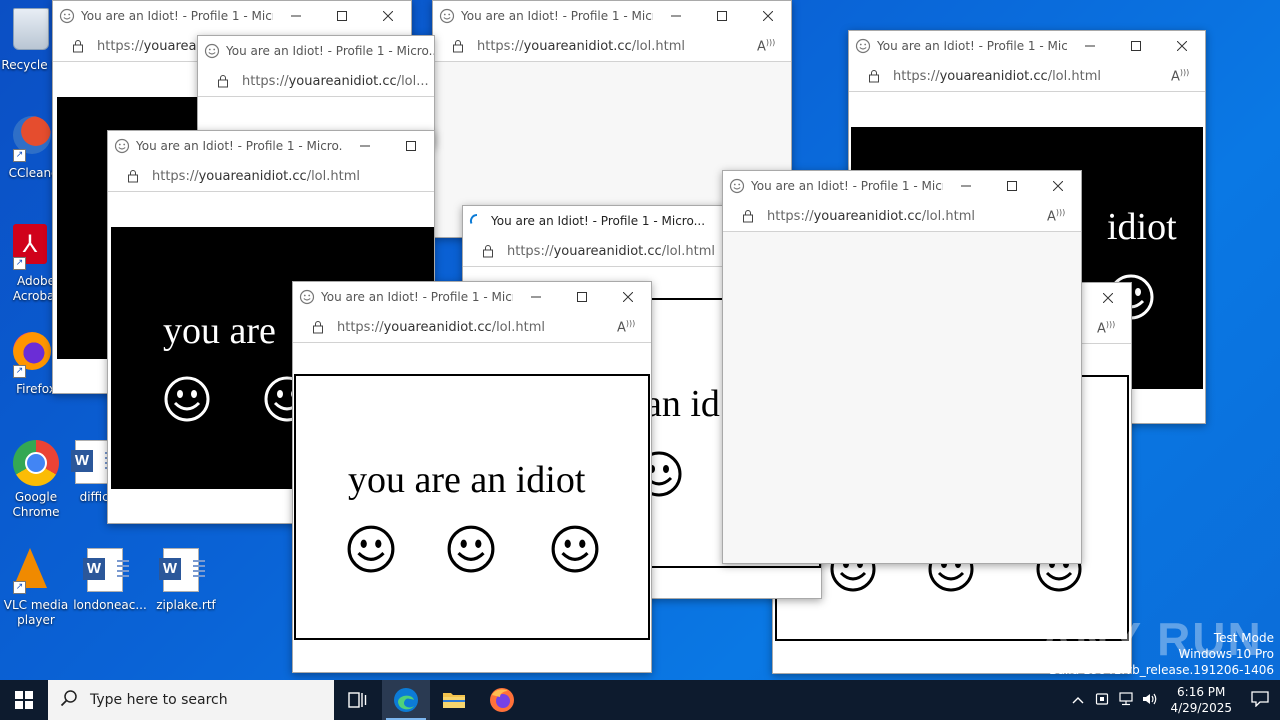  Describe the element at coordinates (477, 221) in the screenshot. I see `loading-spinner-icon` at that location.